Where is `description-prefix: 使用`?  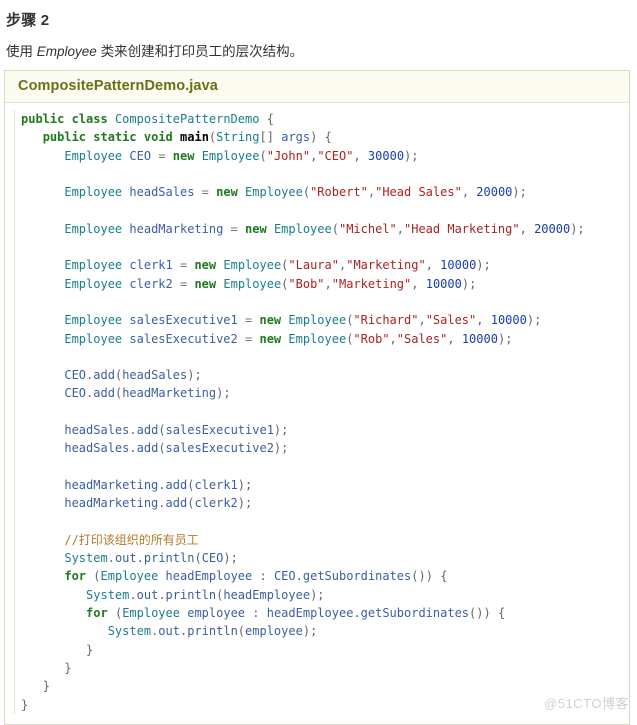 description-prefix: 使用 is located at coordinates (21, 51).